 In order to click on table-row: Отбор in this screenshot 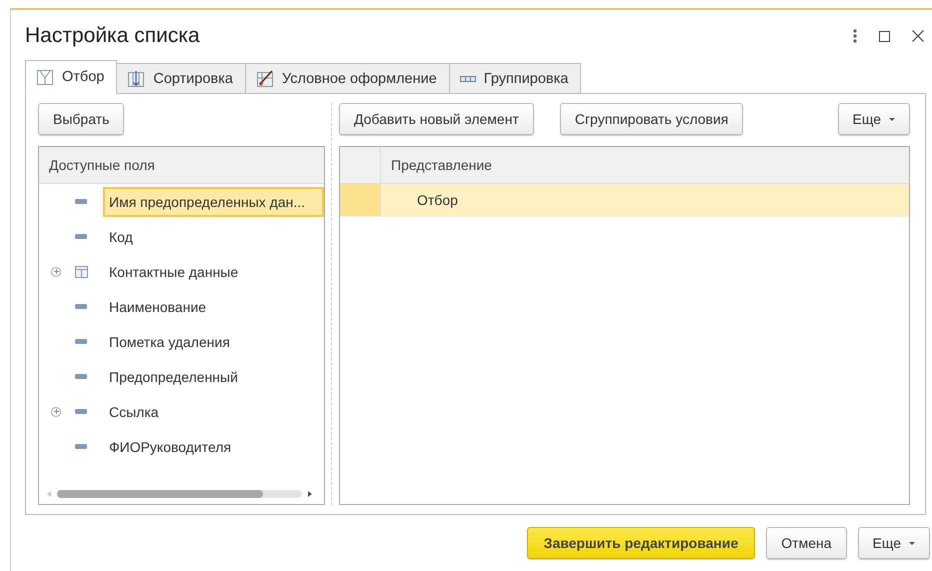, I will do `click(624, 200)`.